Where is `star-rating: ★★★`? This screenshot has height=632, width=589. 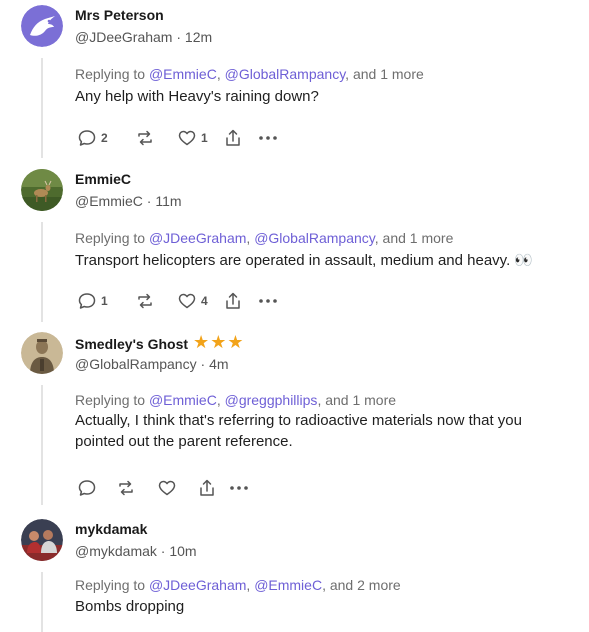 star-rating: ★★★ is located at coordinates (218, 342).